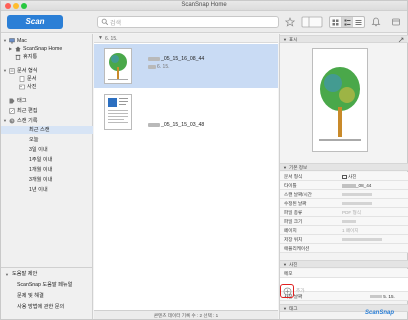  What do you see at coordinates (340, 100) in the screenshot?
I see `preview-image` at bounding box center [340, 100].